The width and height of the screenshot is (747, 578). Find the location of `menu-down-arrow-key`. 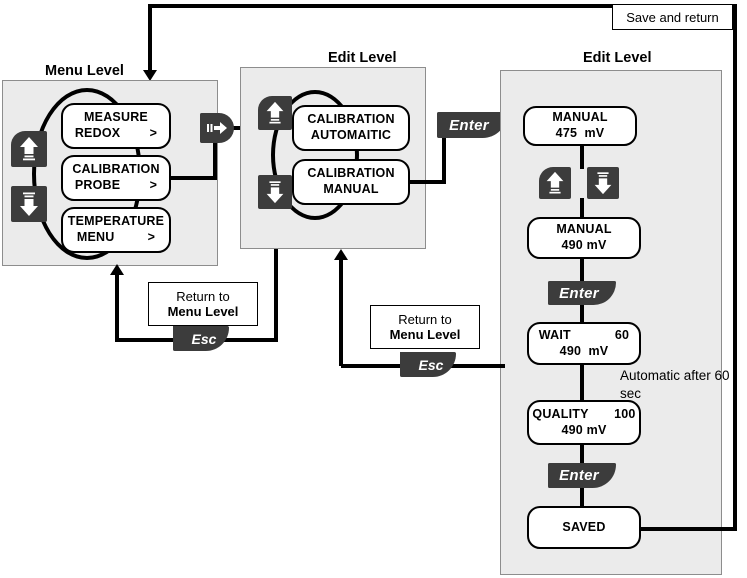

menu-down-arrow-key is located at coordinates (29, 204).